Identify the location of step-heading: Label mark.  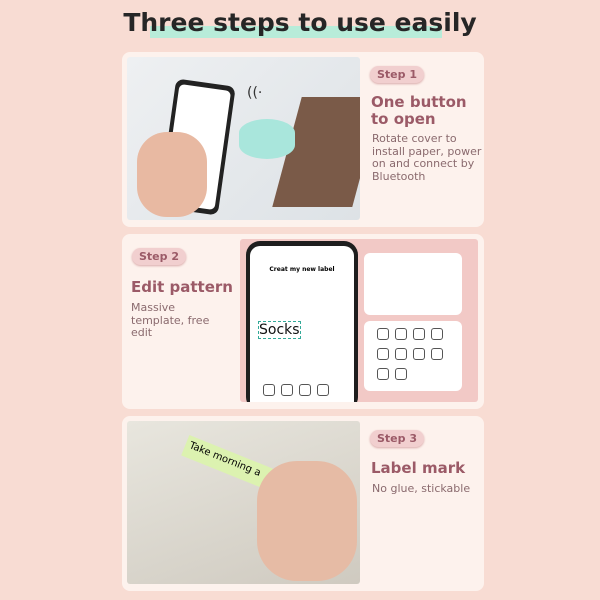
(418, 468).